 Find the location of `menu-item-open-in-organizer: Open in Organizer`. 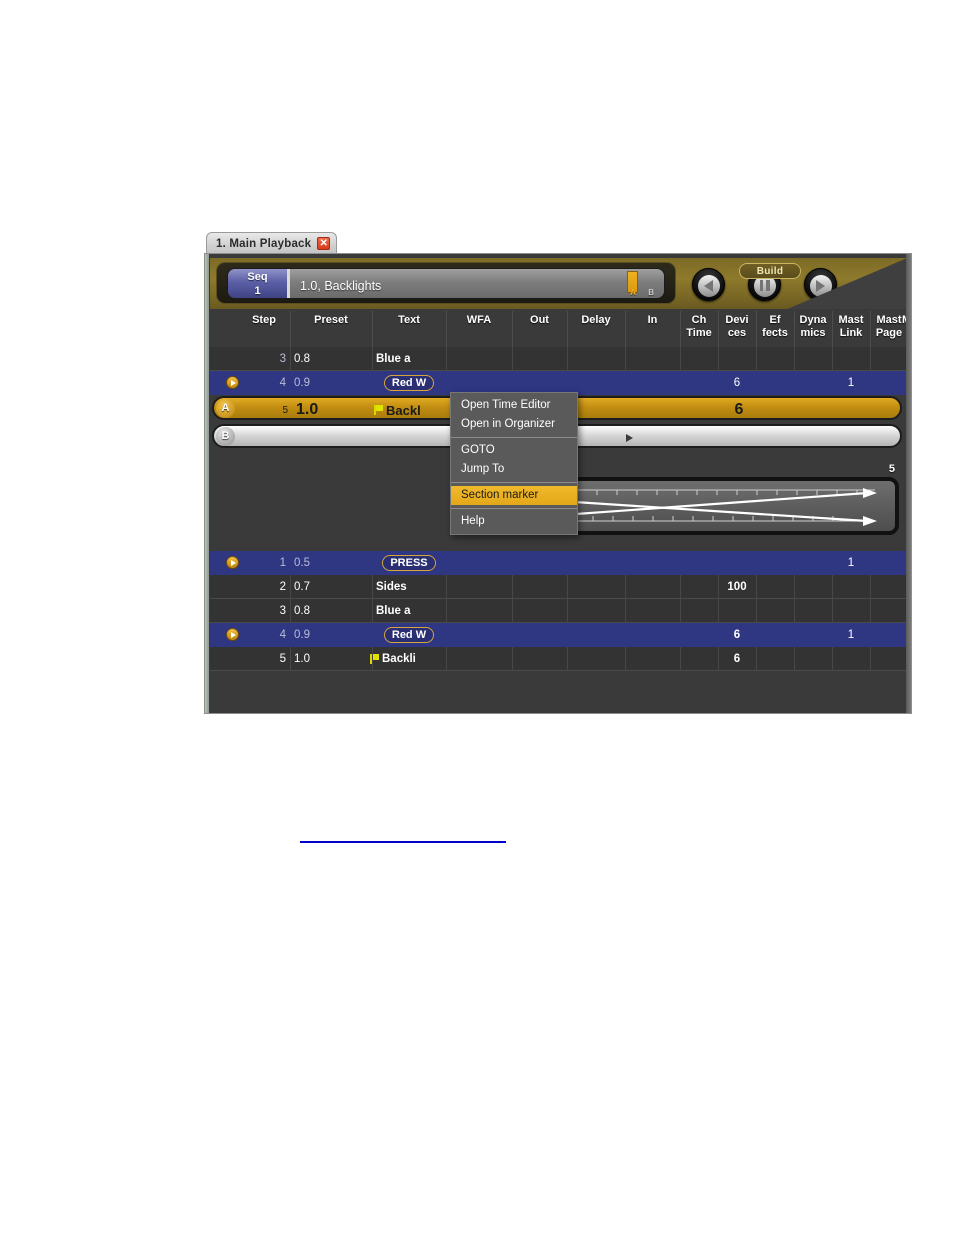

menu-item-open-in-organizer: Open in Organizer is located at coordinates (514, 424).